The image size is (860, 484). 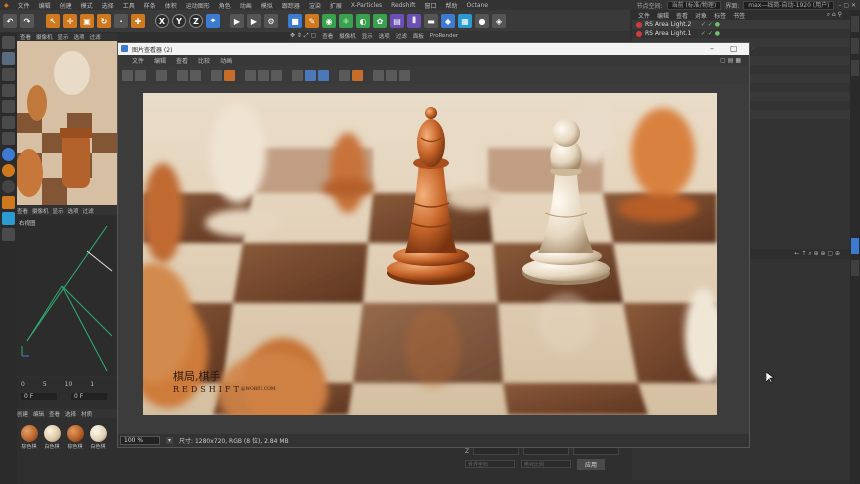 What do you see at coordinates (89, 396) in the screenshot?
I see `frame-end-field: 0 F` at bounding box center [89, 396].